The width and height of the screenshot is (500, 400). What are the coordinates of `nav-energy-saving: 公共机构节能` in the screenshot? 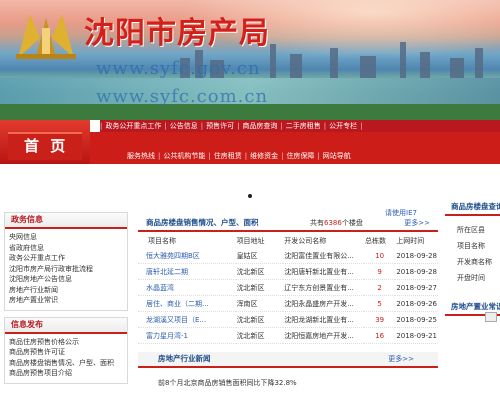 It's located at (184, 156).